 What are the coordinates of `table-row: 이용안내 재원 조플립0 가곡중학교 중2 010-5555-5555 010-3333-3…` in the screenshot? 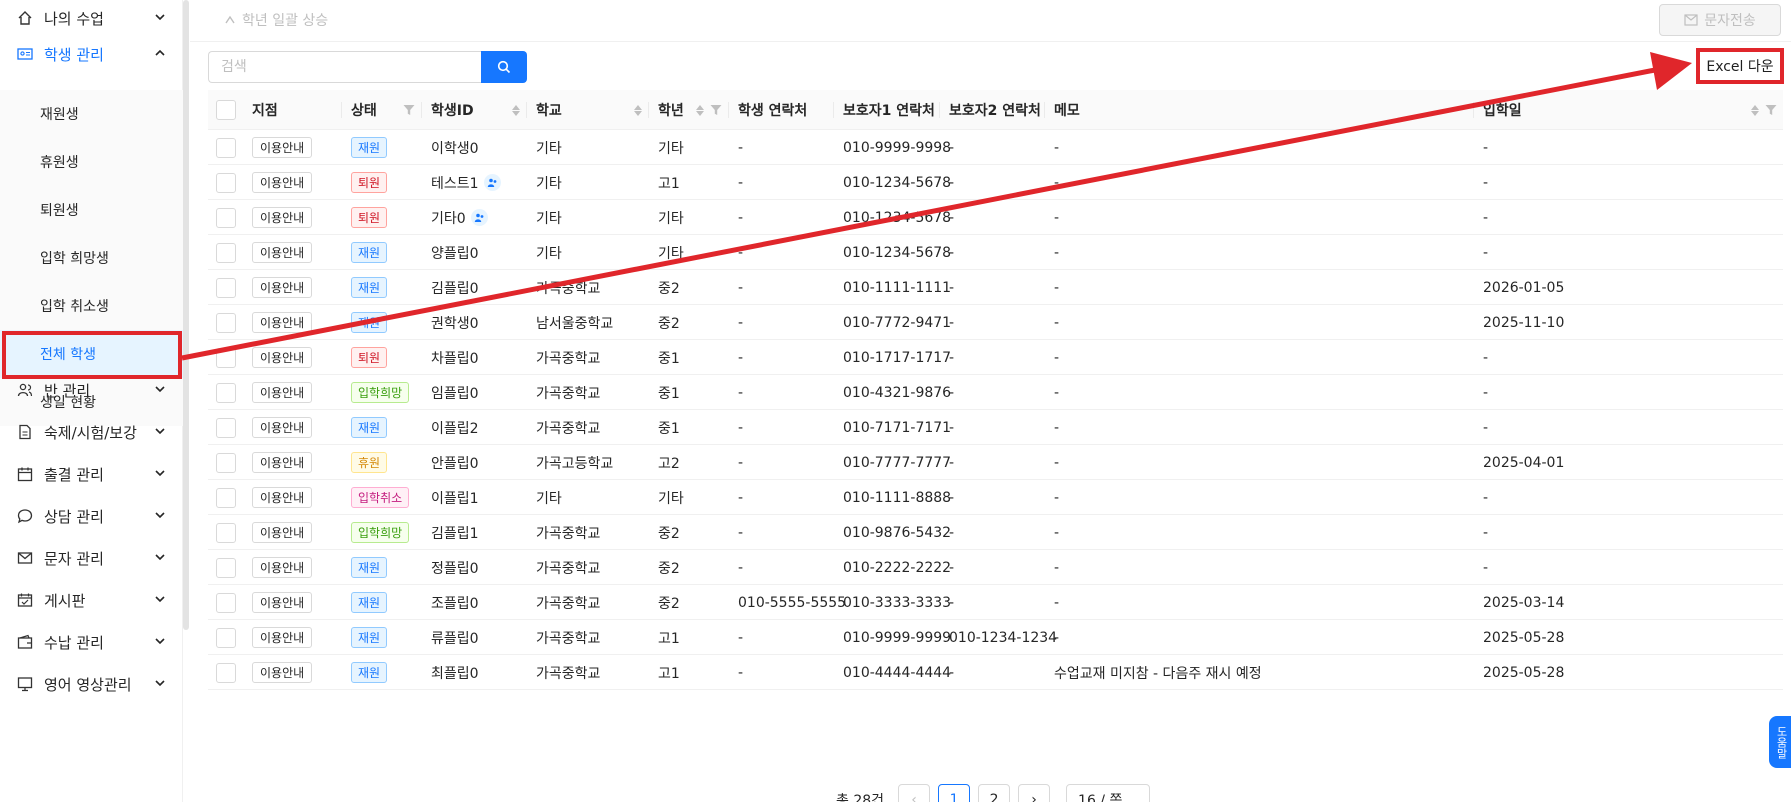 It's located at (995, 602).